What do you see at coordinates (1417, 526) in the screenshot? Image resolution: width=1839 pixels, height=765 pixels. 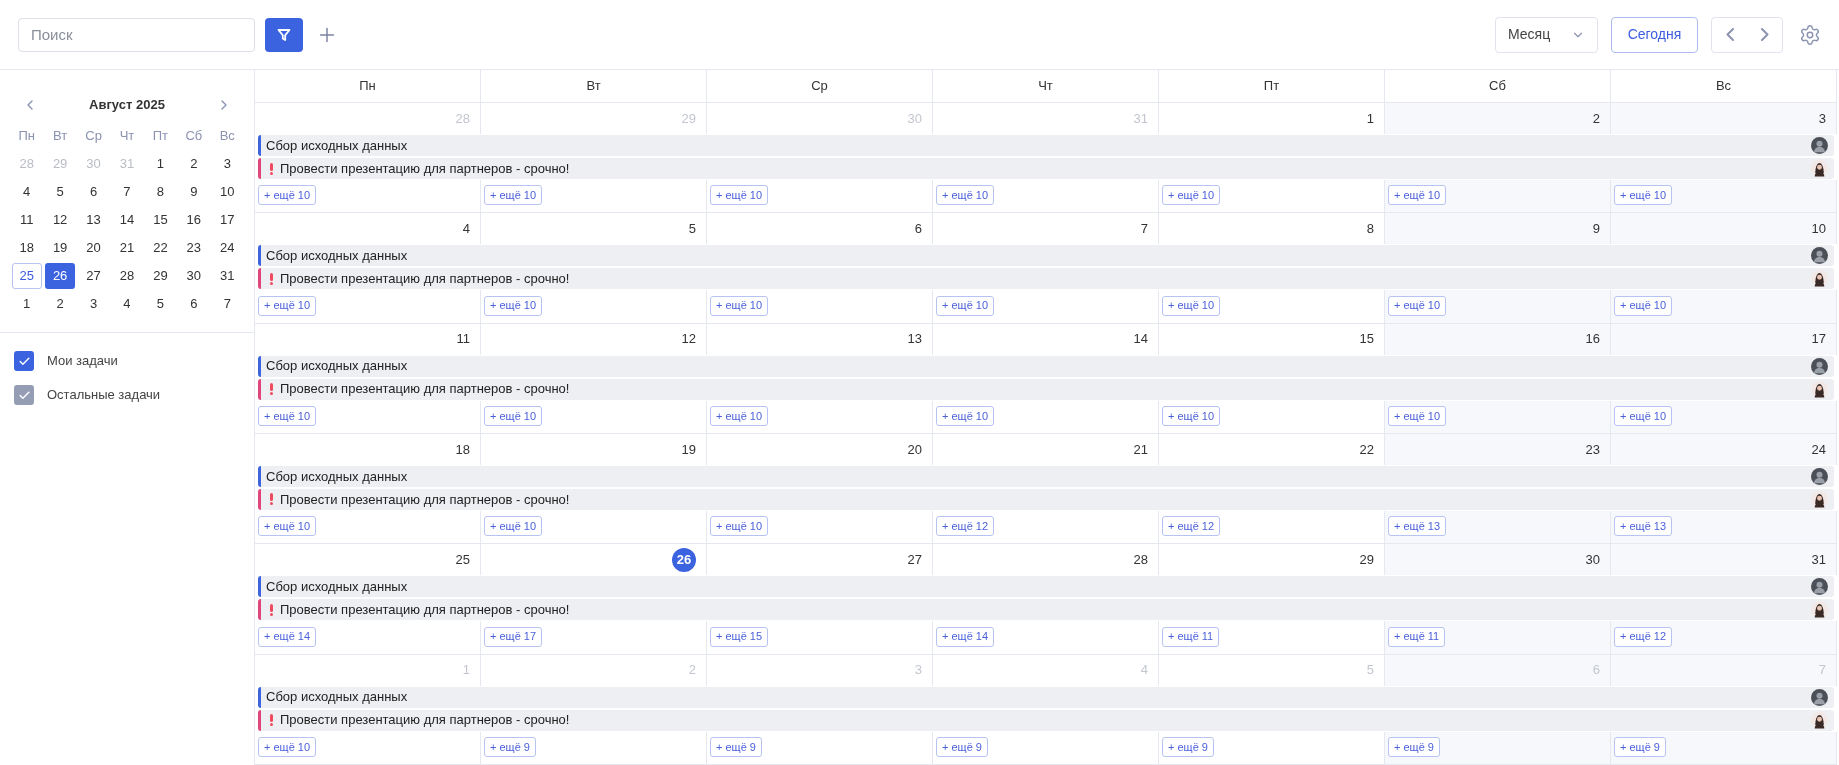 I see `more-events-button: + ещё 13` at bounding box center [1417, 526].